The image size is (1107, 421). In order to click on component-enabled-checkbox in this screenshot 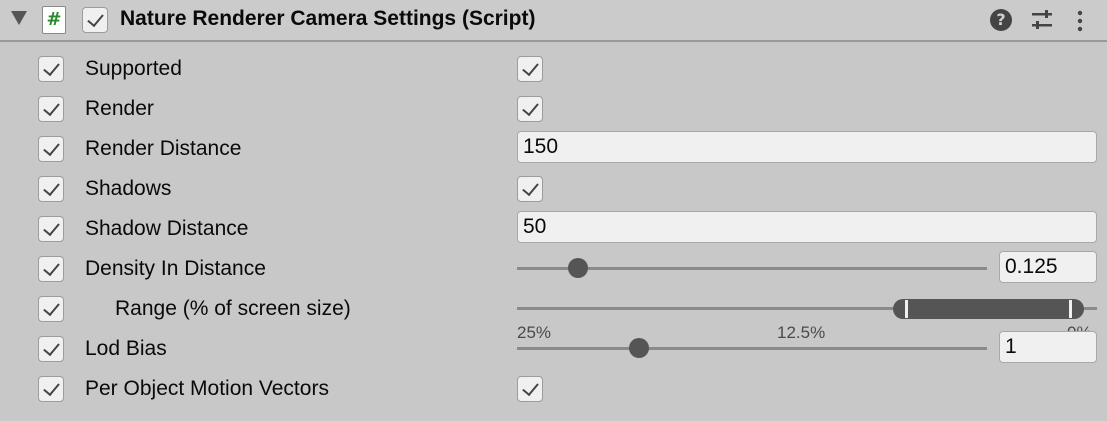, I will do `click(95, 20)`.